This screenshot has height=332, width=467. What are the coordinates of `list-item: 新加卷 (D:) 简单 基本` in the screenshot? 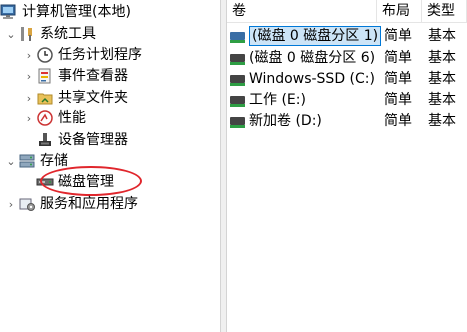 It's located at (347, 121).